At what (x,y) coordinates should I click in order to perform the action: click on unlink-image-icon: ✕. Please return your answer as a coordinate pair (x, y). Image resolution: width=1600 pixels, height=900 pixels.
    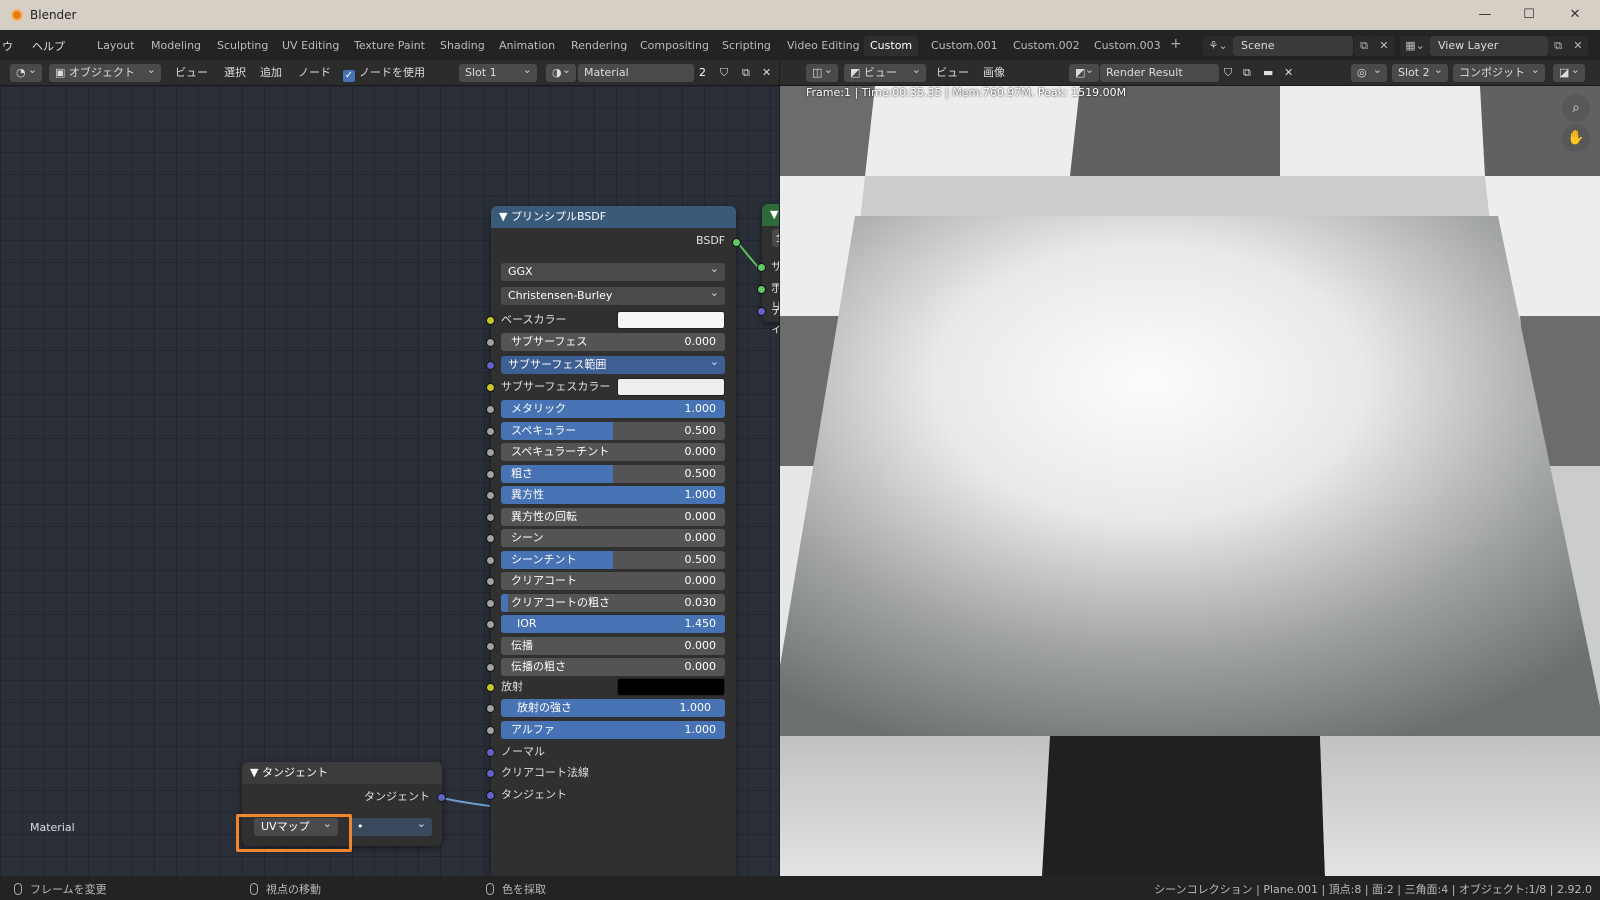
    Looking at the image, I should click on (1288, 73).